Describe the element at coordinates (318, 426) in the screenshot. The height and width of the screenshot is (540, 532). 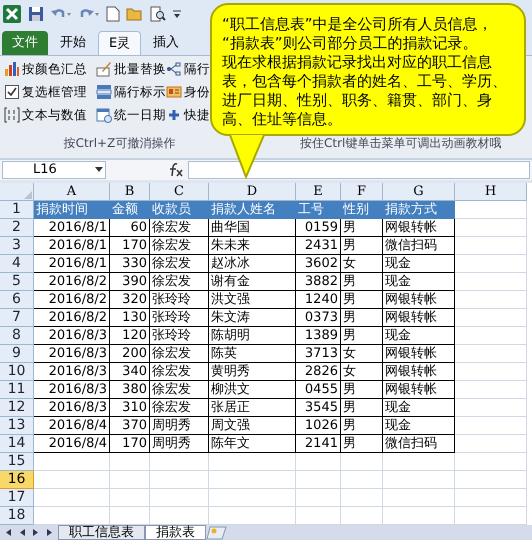
I see `table-cell: 1026` at that location.